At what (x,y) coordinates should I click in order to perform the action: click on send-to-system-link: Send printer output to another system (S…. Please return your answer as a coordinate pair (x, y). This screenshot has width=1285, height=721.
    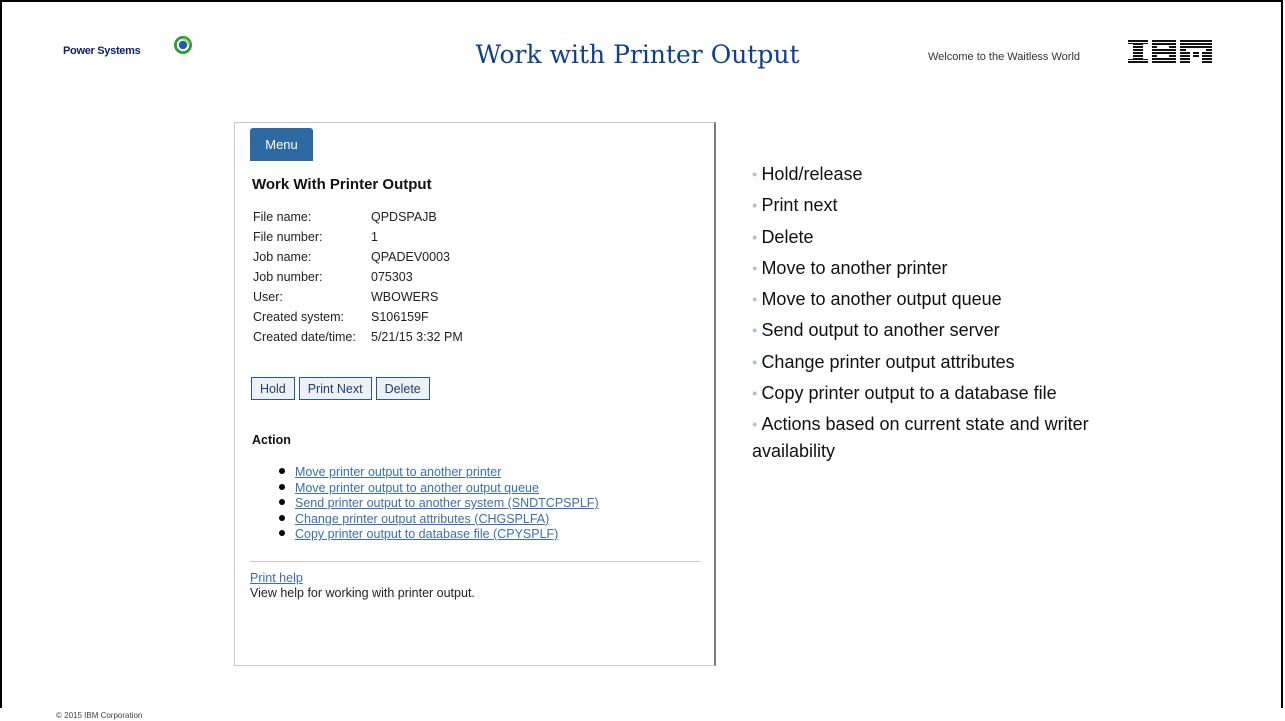
    Looking at the image, I should click on (447, 503).